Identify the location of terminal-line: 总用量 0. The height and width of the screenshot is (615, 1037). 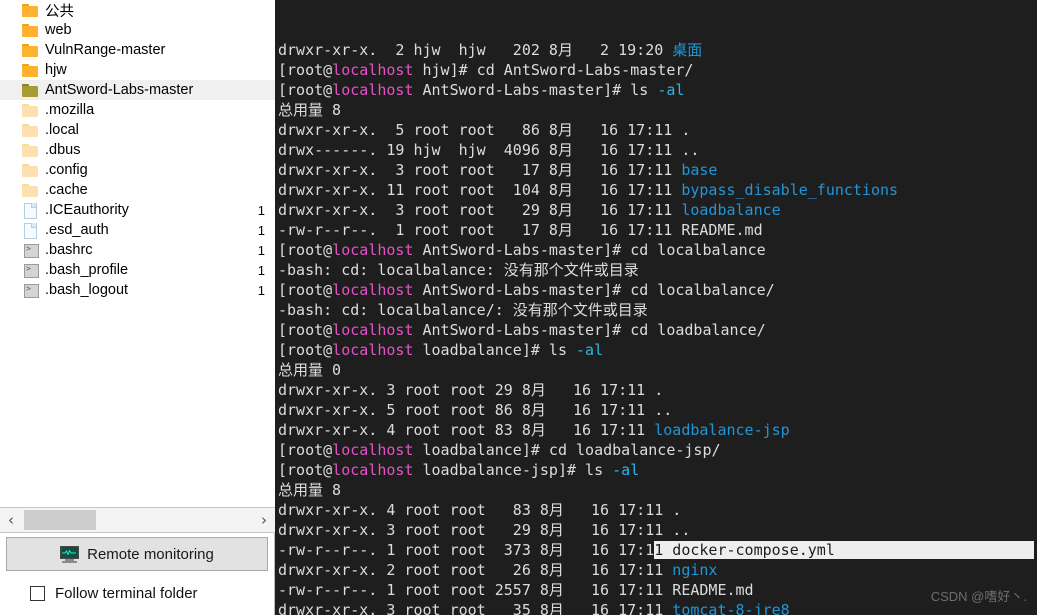
(657, 370).